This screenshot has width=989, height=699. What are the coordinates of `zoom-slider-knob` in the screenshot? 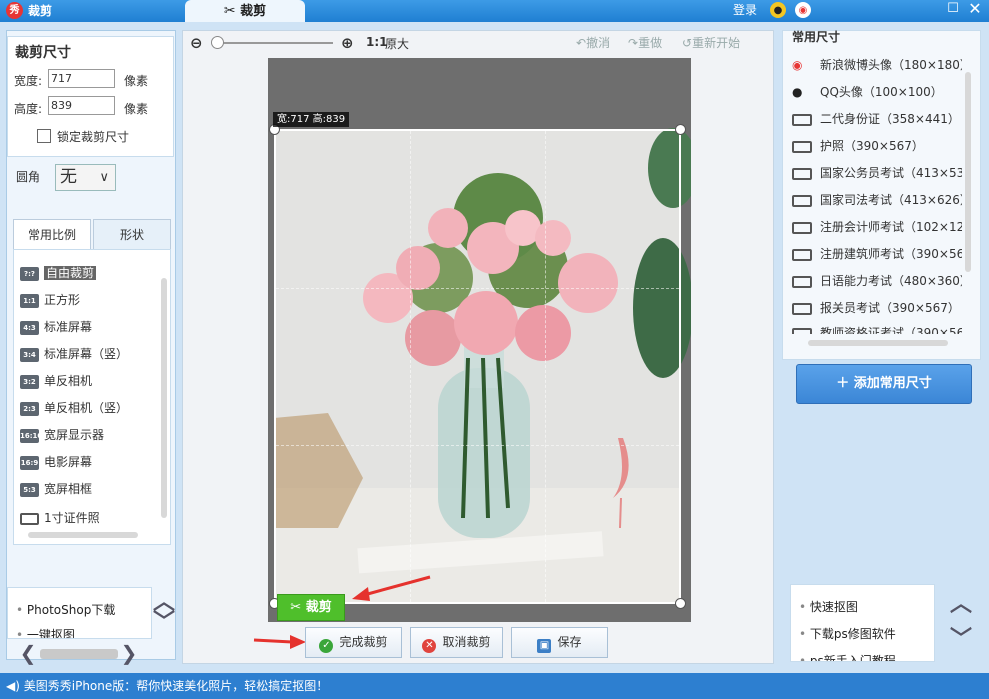 It's located at (217, 42).